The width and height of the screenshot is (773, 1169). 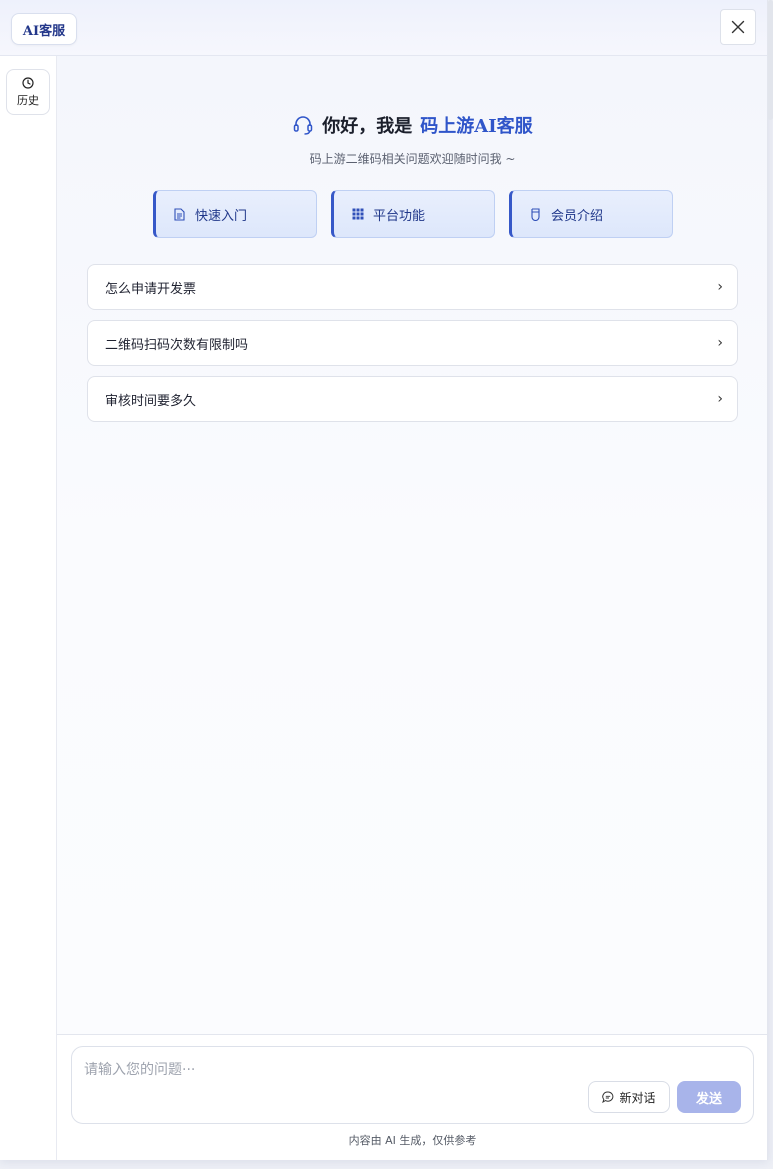 I want to click on quick-action-label: 平台功能, so click(x=399, y=216).